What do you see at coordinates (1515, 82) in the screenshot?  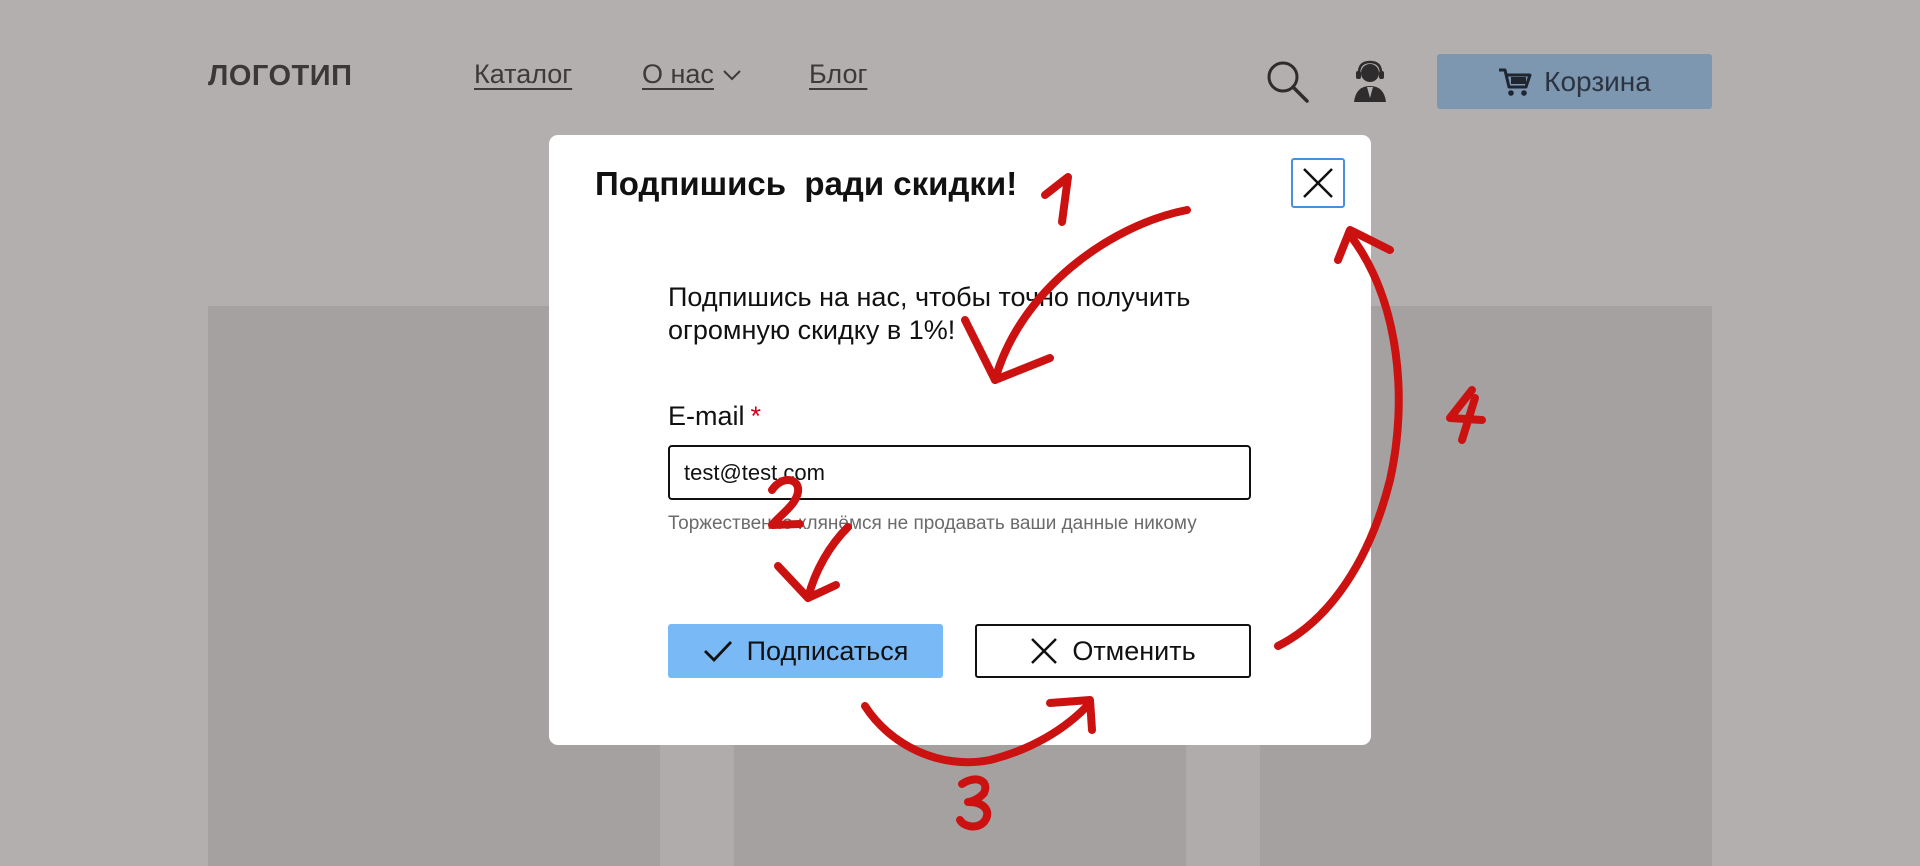 I see `cart-icon` at bounding box center [1515, 82].